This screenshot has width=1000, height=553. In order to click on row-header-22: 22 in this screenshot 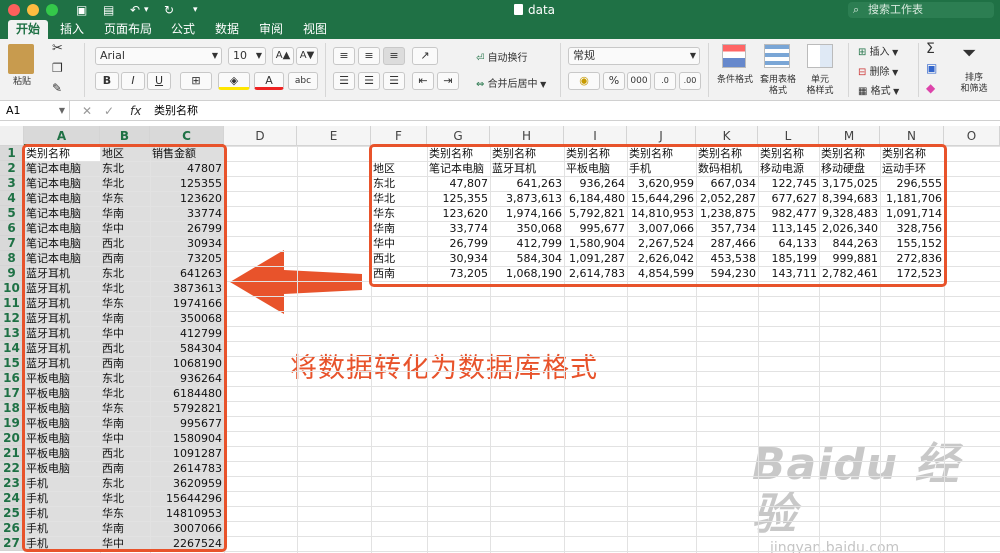, I will do `click(12, 468)`.